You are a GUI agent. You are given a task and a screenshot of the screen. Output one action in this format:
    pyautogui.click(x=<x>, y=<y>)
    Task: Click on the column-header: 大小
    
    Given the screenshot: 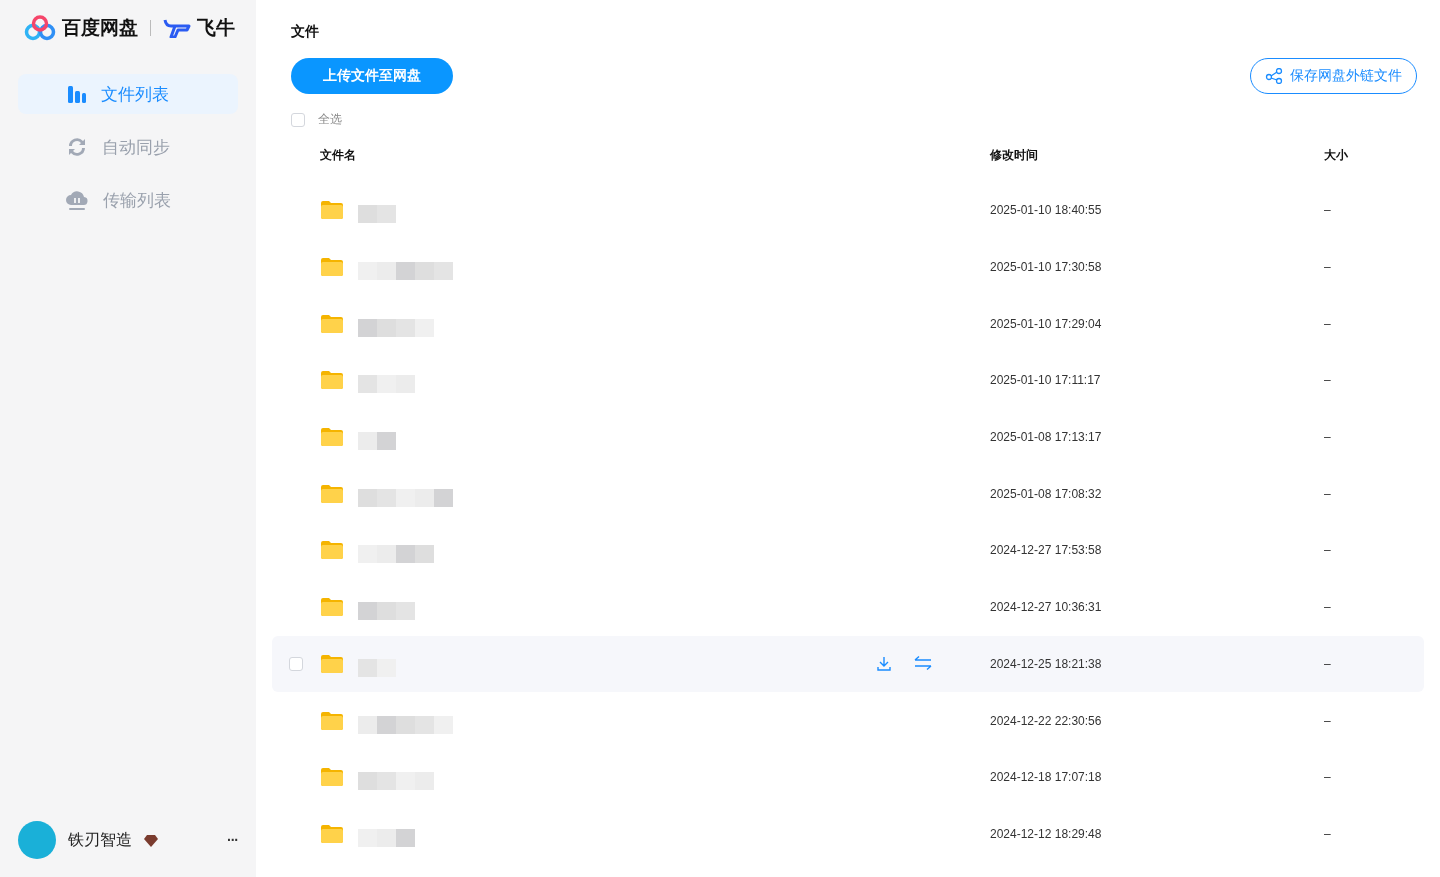 What is the action you would take?
    pyautogui.click(x=1374, y=155)
    